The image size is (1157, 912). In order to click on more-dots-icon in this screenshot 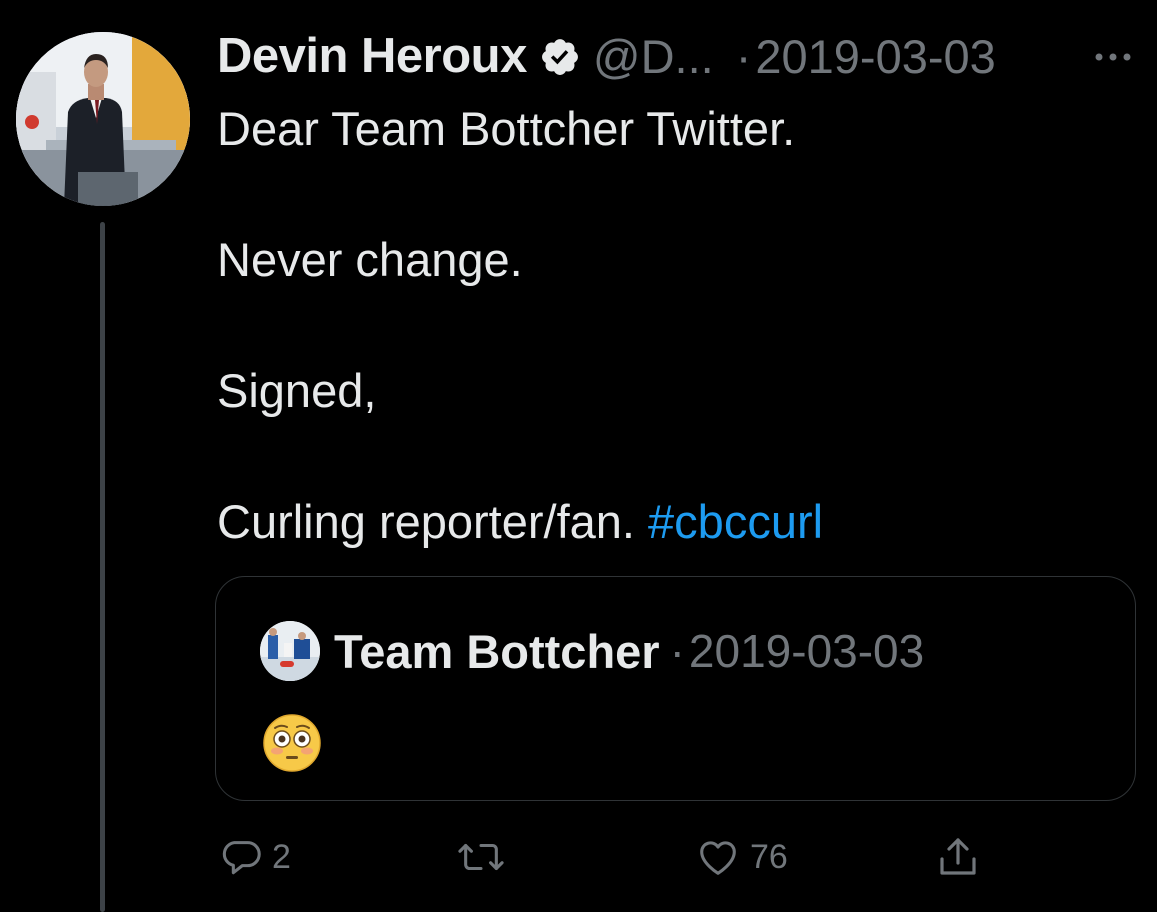, I will do `click(1113, 57)`.